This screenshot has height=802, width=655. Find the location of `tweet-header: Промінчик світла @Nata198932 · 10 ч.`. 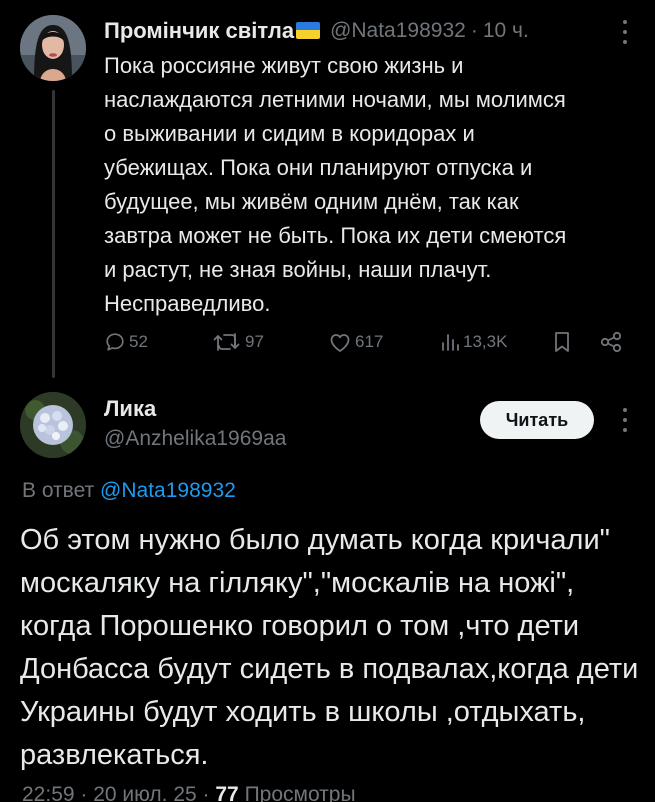

tweet-header: Промінчик світла @Nata198932 · 10 ч. is located at coordinates (369, 31).